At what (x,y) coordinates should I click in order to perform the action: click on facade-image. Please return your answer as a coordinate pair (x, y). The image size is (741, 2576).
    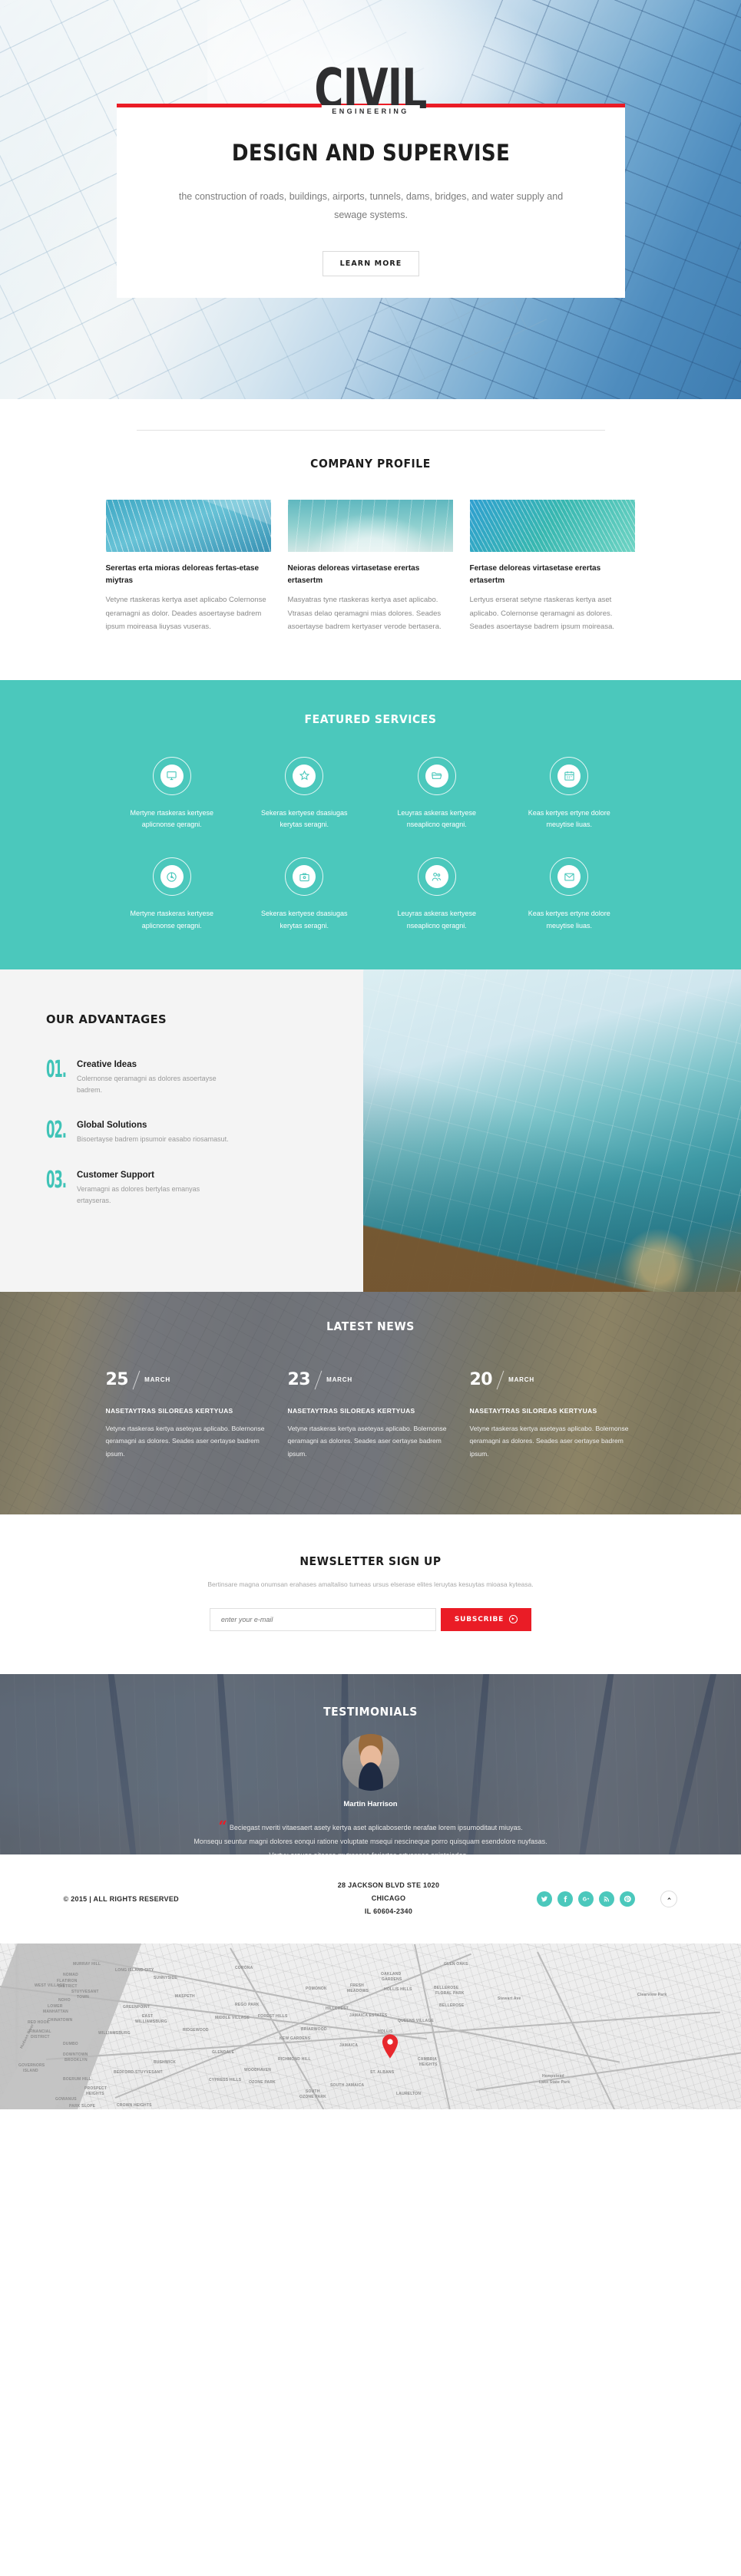
    Looking at the image, I should click on (552, 526).